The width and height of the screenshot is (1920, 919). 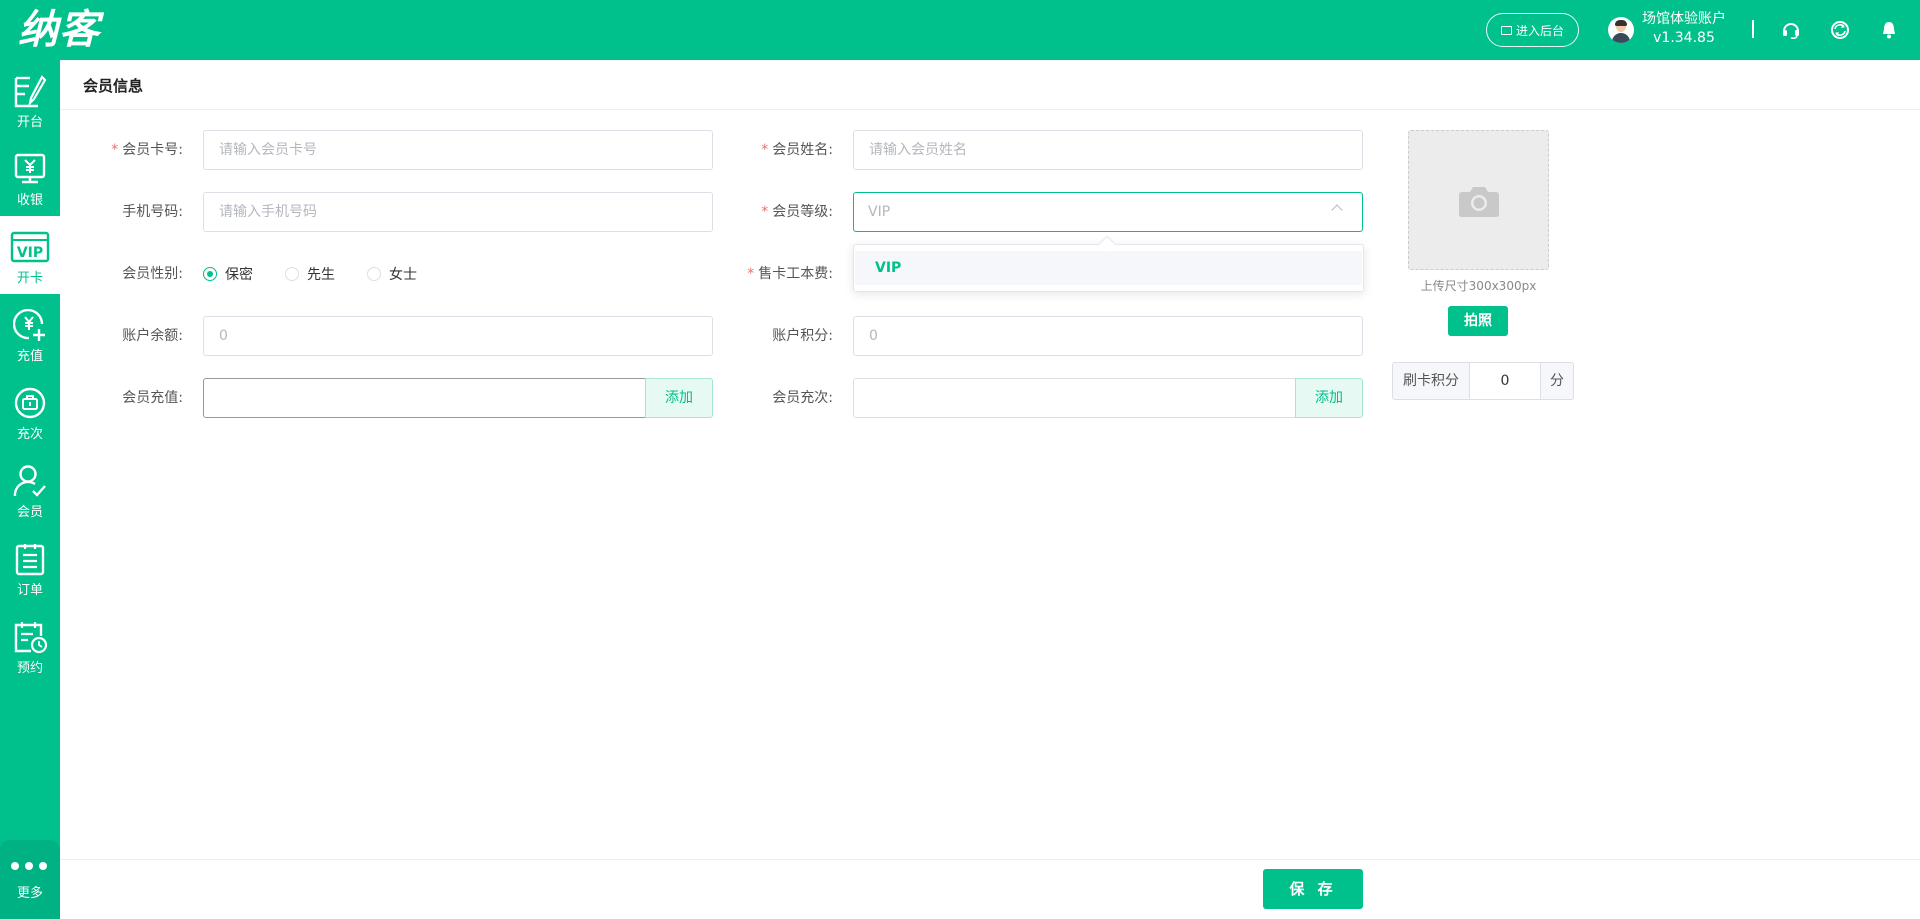 I want to click on camera-icon, so click(x=1479, y=202).